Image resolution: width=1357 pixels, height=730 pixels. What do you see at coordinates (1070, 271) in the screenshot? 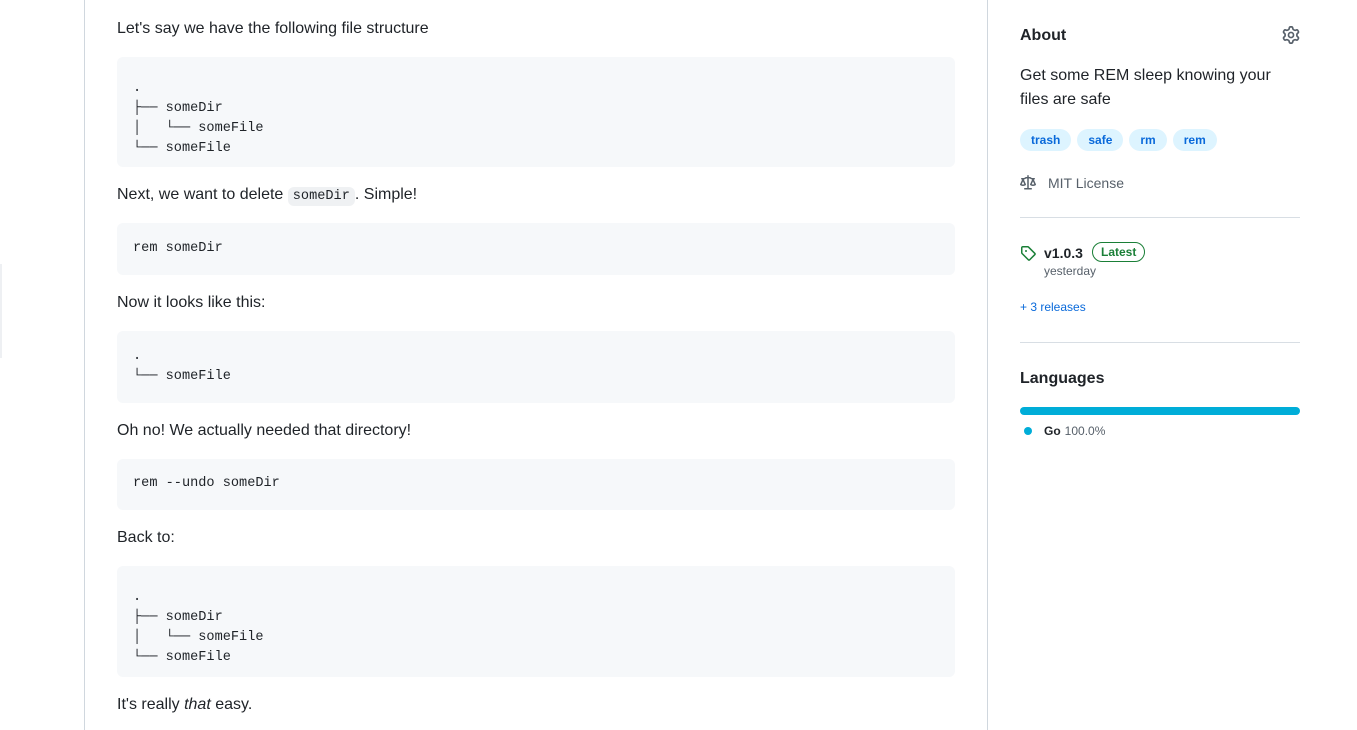
I see `release-date: yesterday` at bounding box center [1070, 271].